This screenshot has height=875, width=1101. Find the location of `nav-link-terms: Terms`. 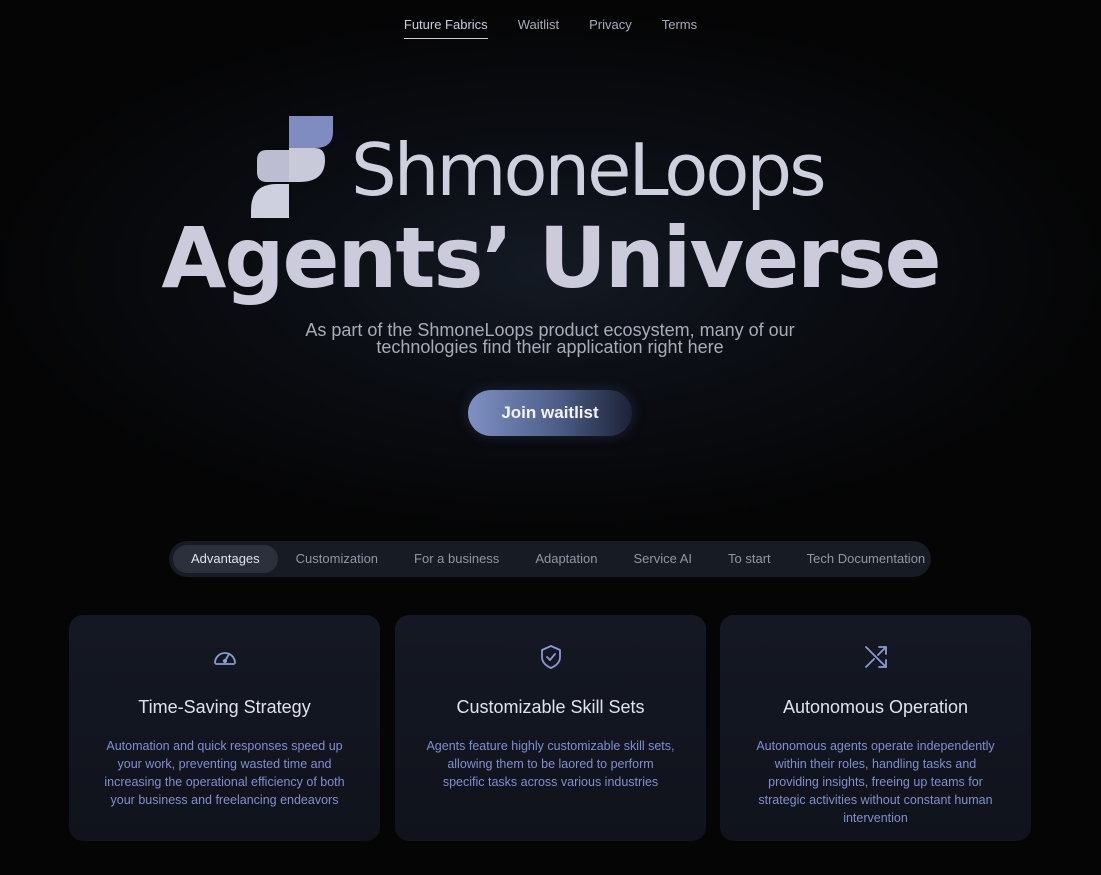

nav-link-terms: Terms is located at coordinates (679, 28).